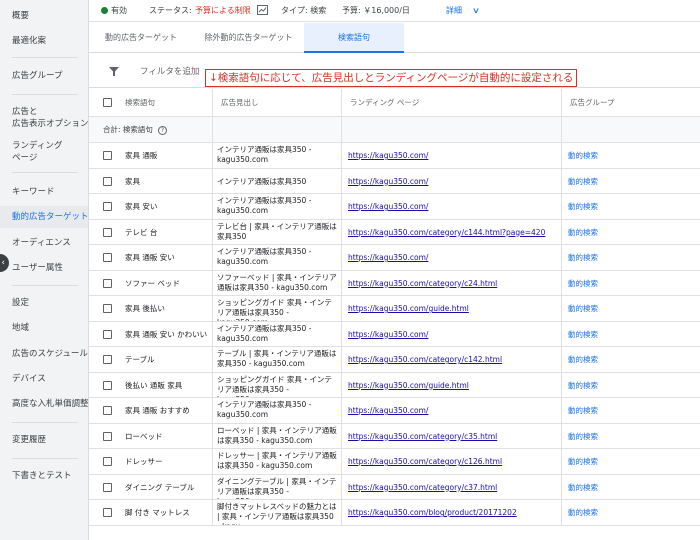 The width and height of the screenshot is (700, 540). I want to click on landing-page-cell: https://kagu350.com/guide.html, so click(452, 384).